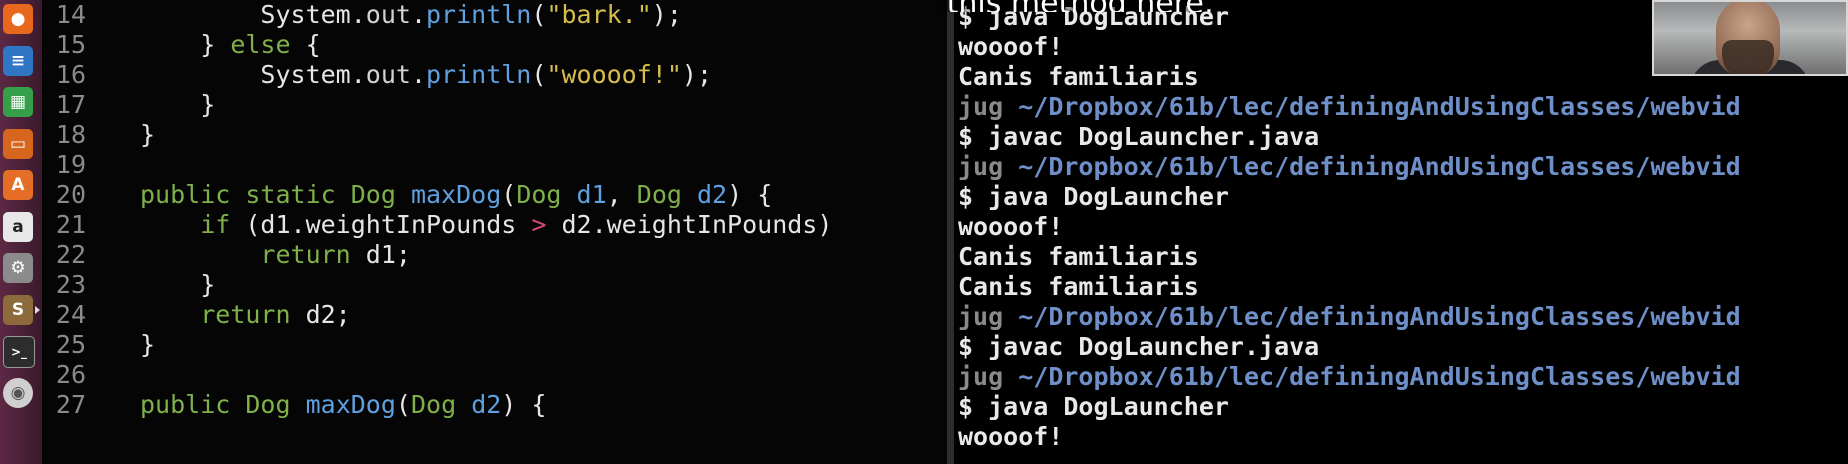  What do you see at coordinates (70, 344) in the screenshot?
I see `line-number: 25` at bounding box center [70, 344].